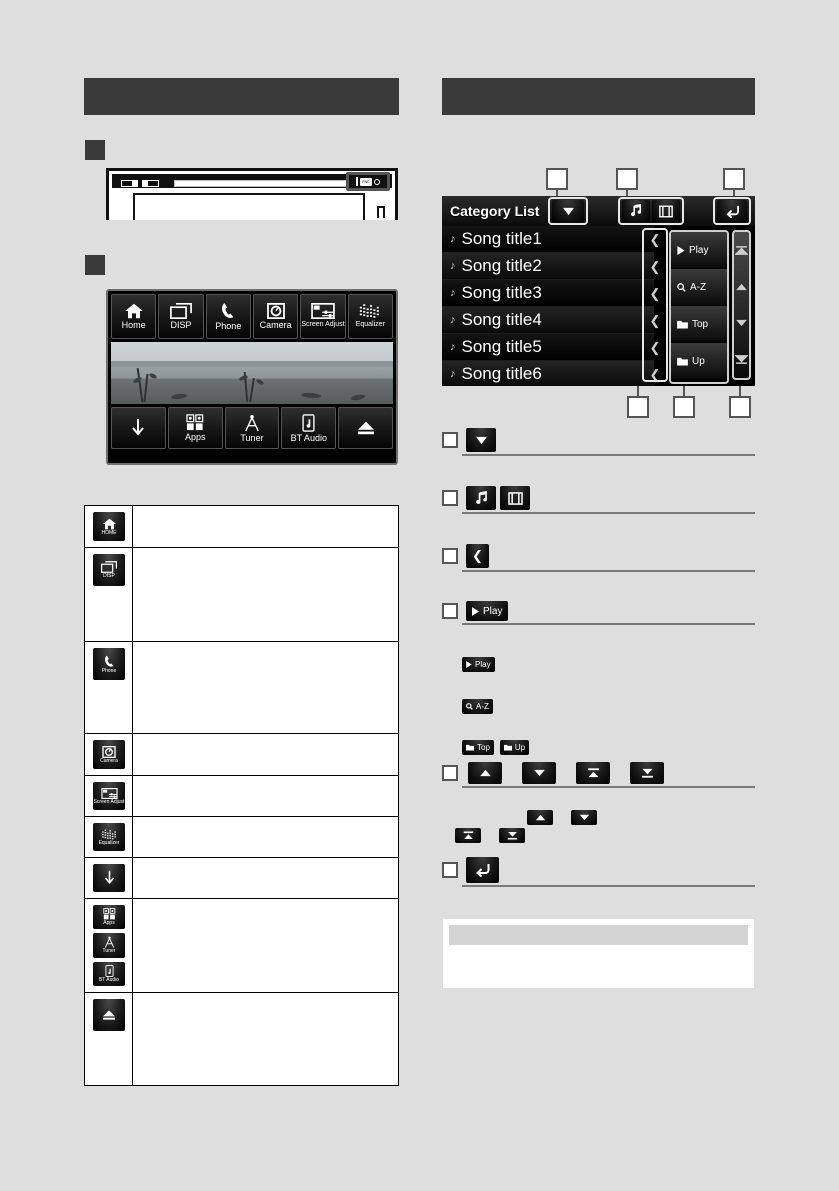  Describe the element at coordinates (265, 878) in the screenshot. I see `table-description-cell` at that location.